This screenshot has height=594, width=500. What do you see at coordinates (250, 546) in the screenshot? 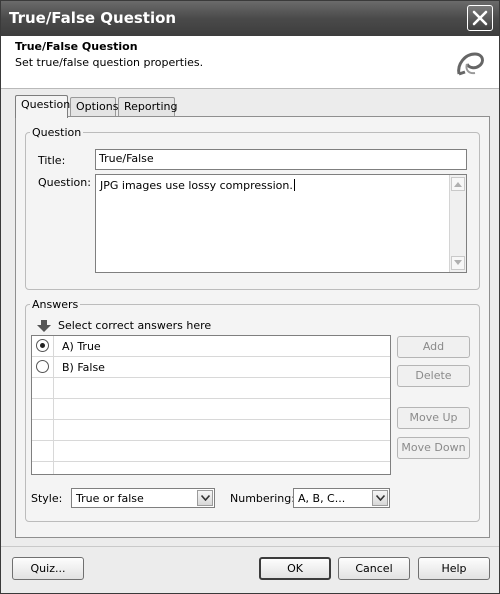
I see `footer-divider` at bounding box center [250, 546].